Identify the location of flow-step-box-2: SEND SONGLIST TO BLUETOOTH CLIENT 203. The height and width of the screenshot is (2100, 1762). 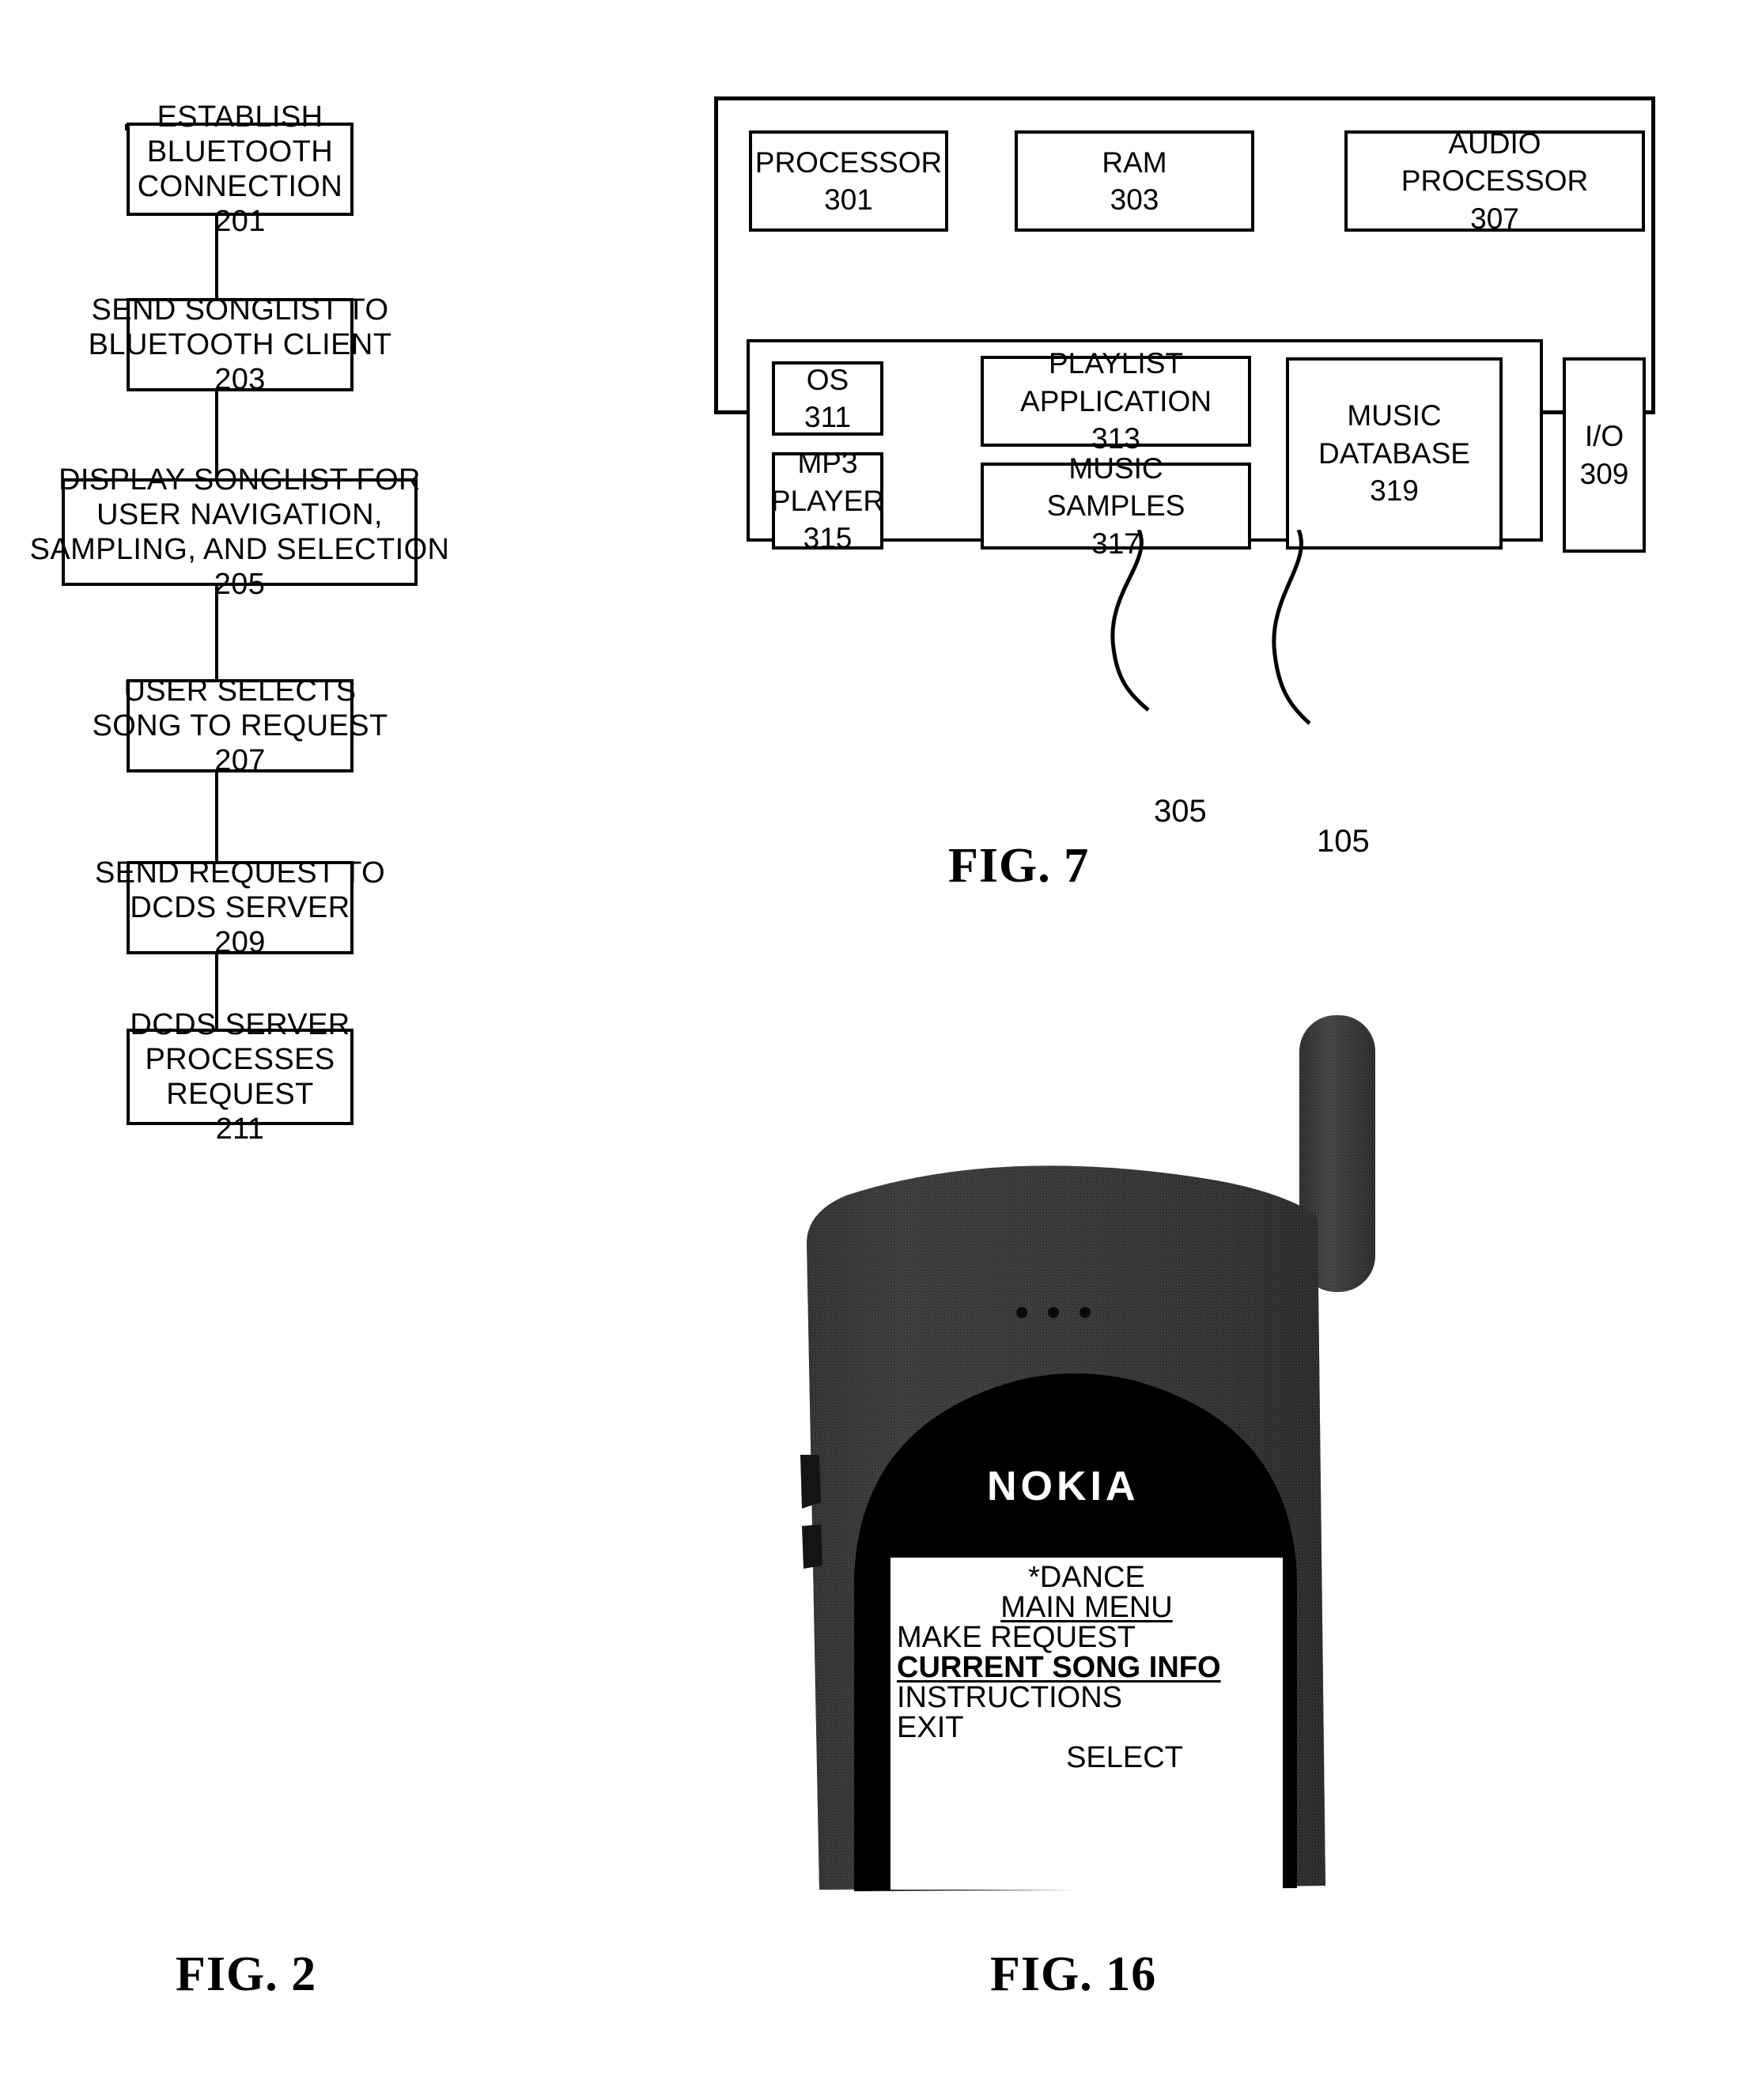
(240, 344).